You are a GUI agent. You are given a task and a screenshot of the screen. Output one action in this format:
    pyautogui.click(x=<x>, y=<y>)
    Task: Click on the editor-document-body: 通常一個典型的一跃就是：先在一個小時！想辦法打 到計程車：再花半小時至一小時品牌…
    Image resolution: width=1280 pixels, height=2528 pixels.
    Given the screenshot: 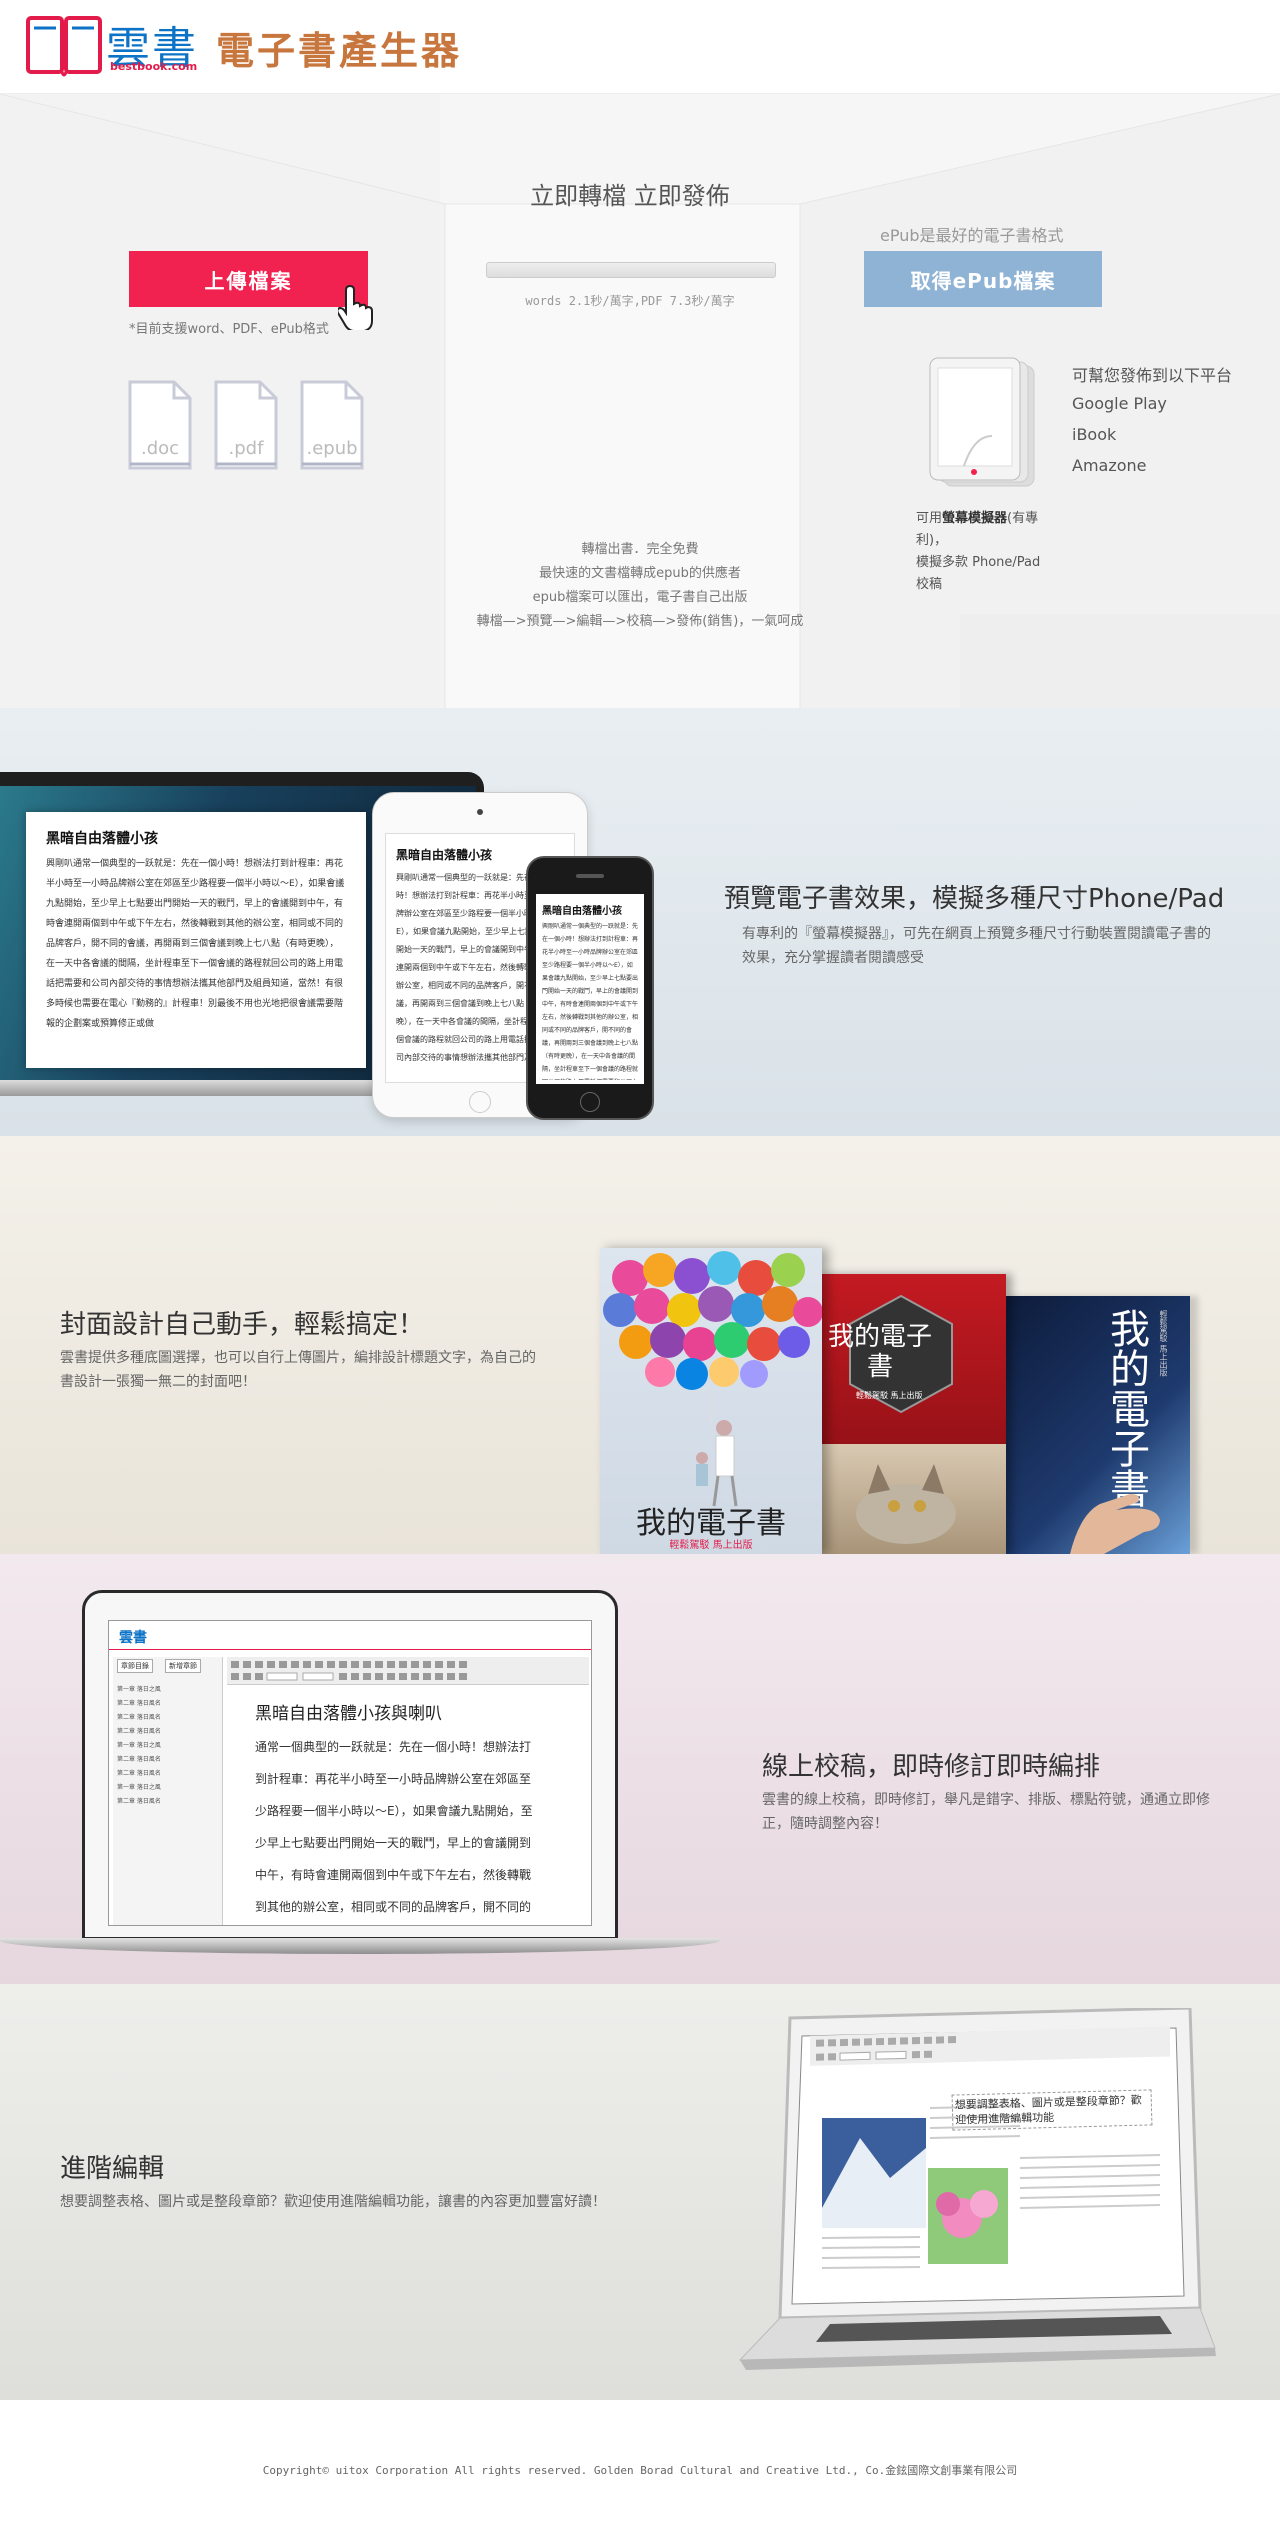 What is the action you would take?
    pyautogui.click(x=415, y=1827)
    